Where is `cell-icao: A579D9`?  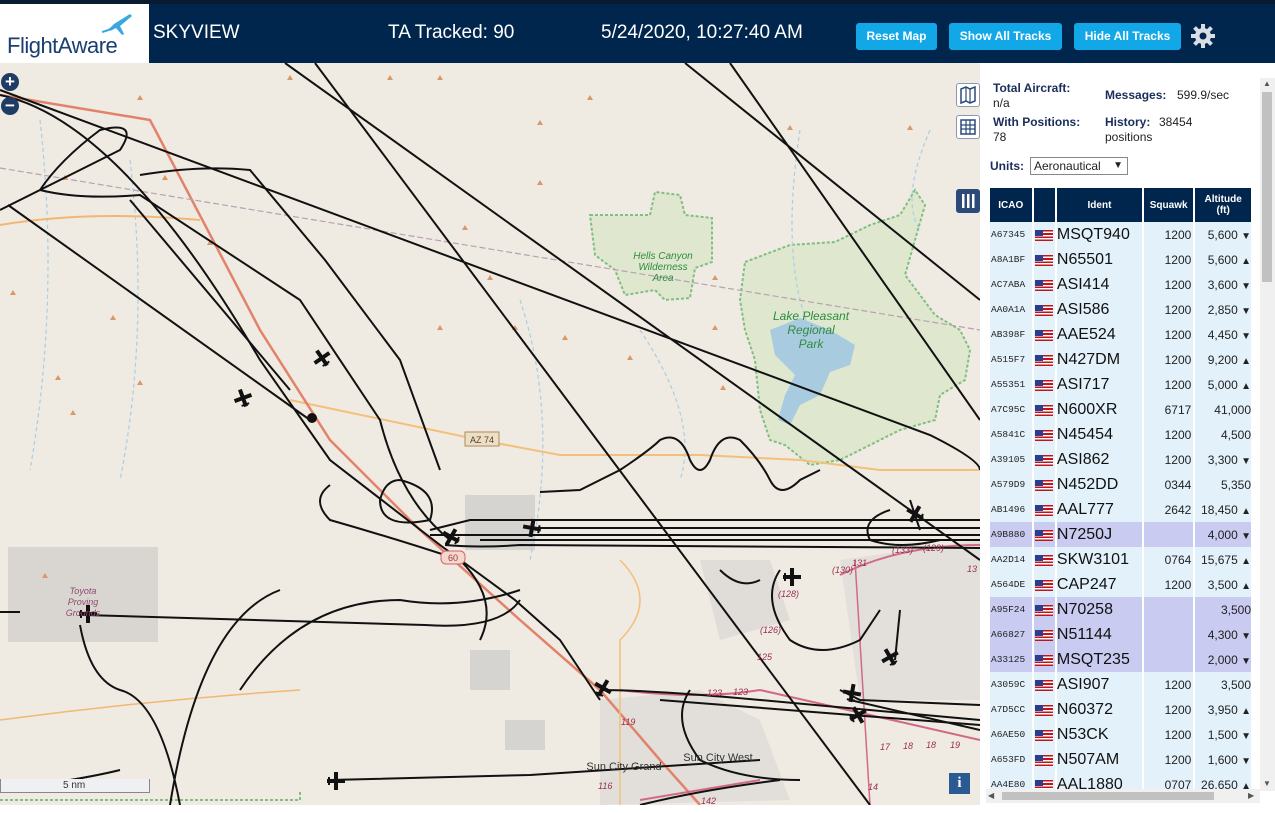
cell-icao: A579D9 is located at coordinates (1012, 484).